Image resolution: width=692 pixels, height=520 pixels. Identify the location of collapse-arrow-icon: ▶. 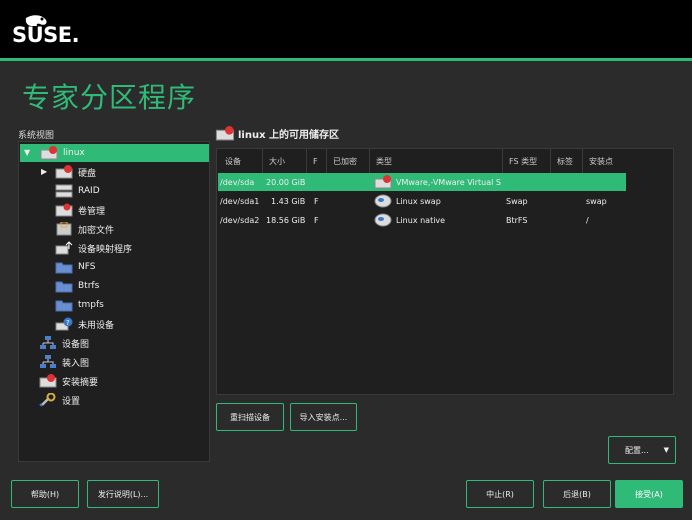
(44, 171).